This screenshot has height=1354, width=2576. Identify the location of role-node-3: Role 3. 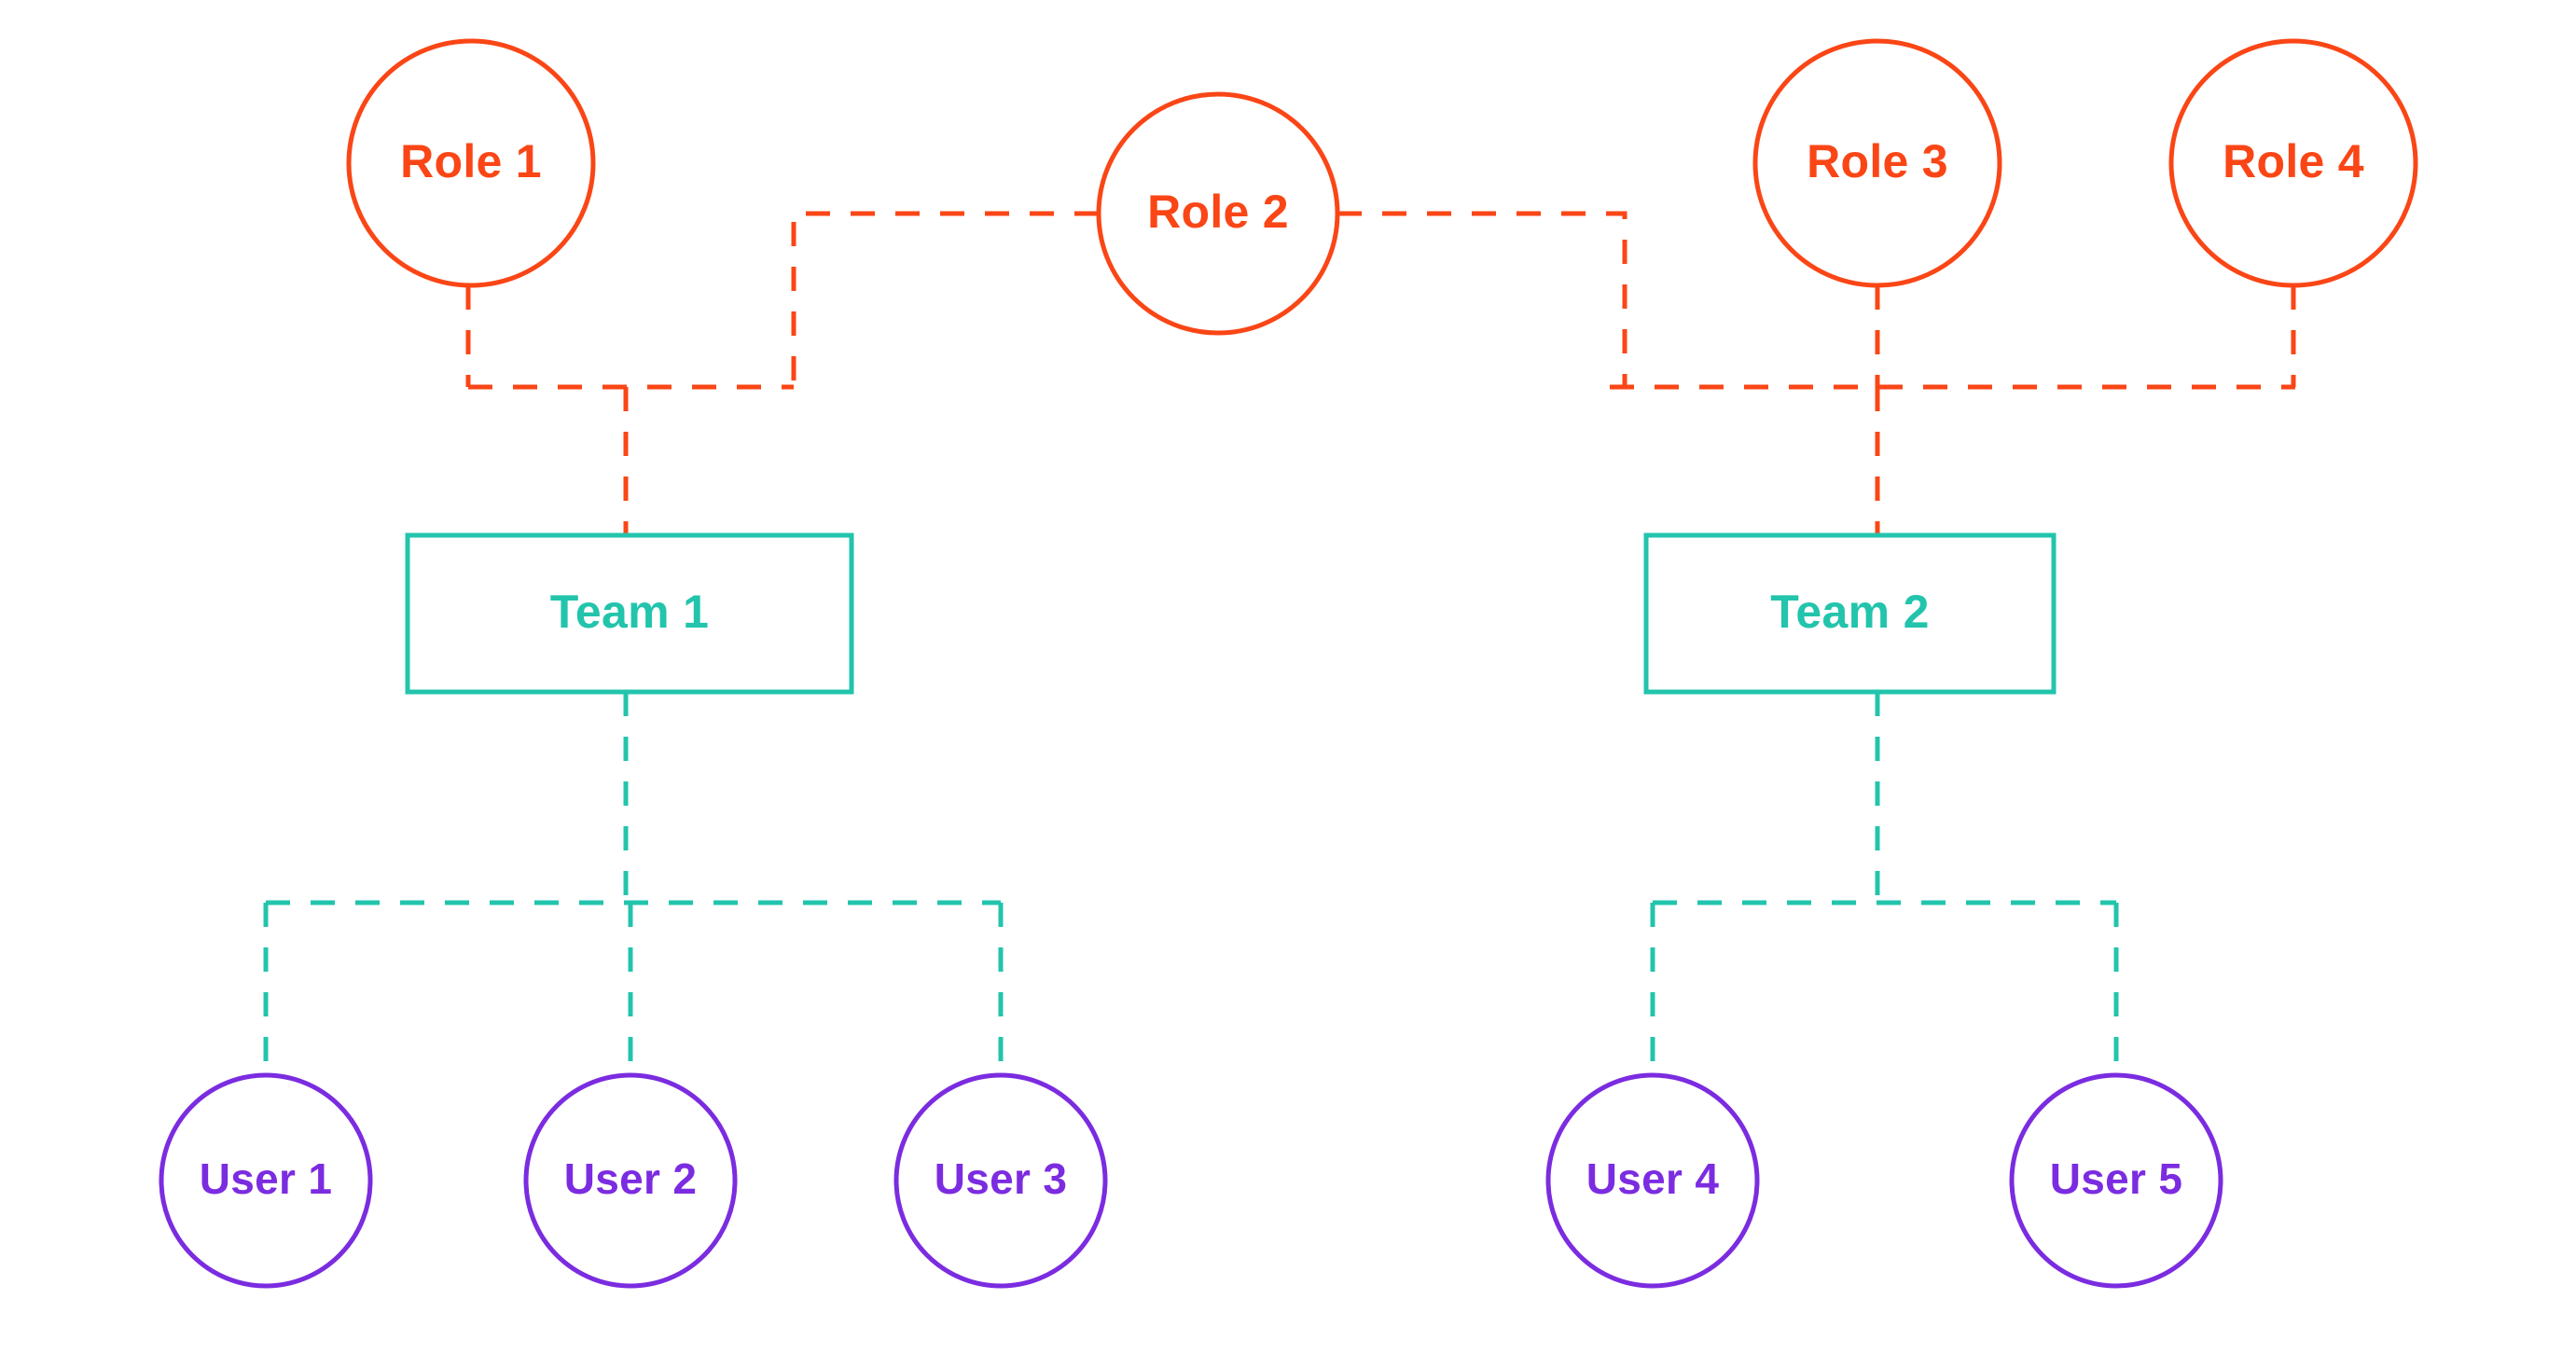
(1877, 163).